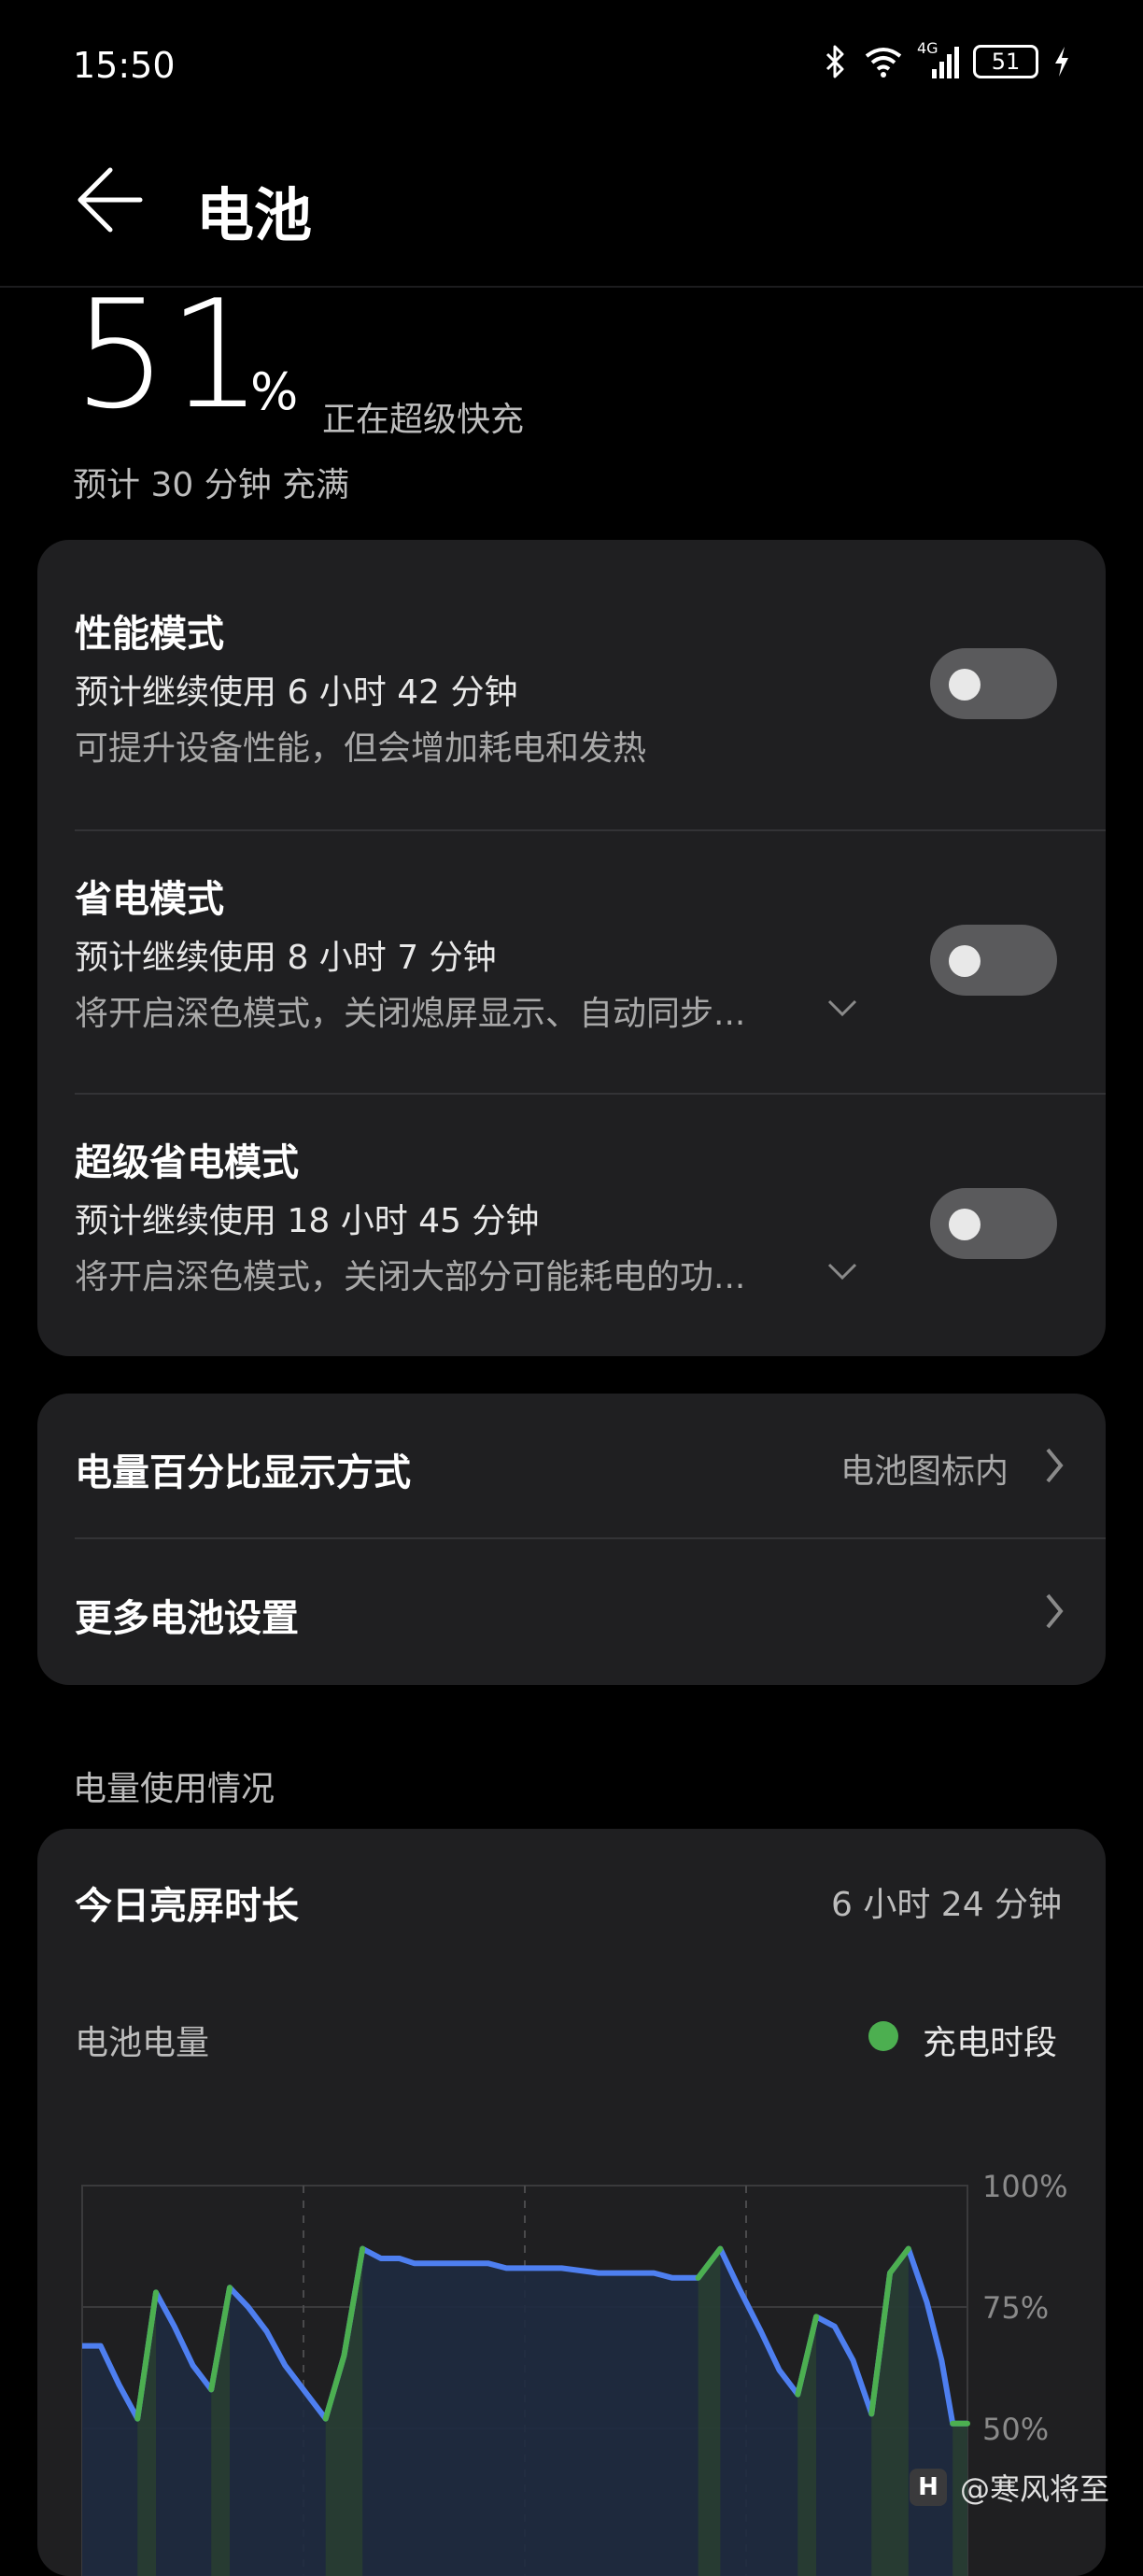  I want to click on more-battery-settings-row: 更多电池设置, so click(571, 1612).